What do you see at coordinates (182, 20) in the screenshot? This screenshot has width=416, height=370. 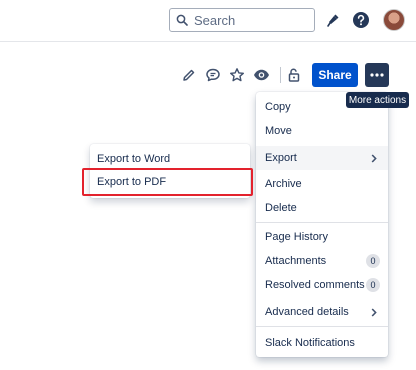 I see `search-icon` at bounding box center [182, 20].